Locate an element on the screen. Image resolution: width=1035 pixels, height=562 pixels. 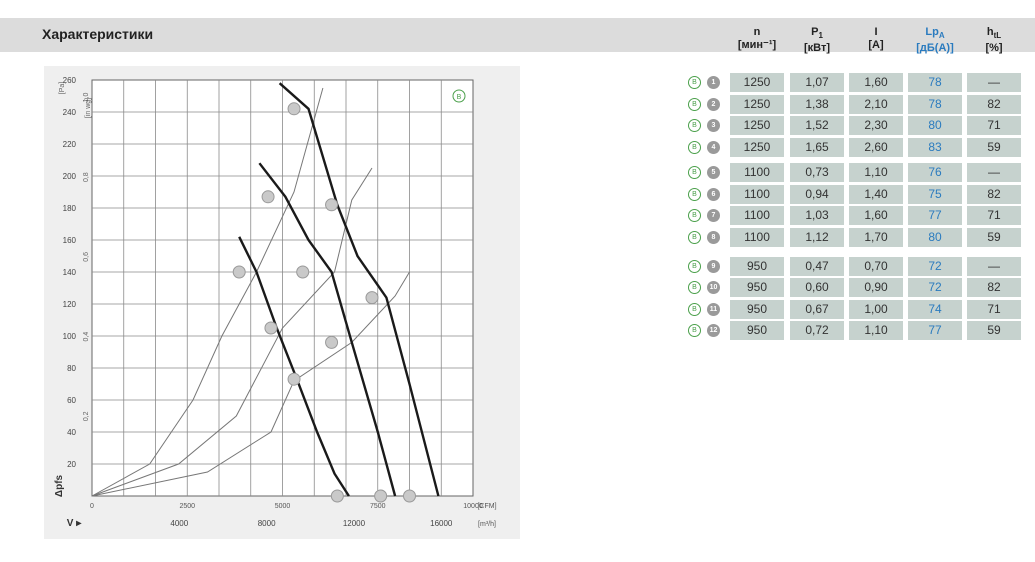
table-cell-p1: 0,94 is located at coordinates (817, 194).